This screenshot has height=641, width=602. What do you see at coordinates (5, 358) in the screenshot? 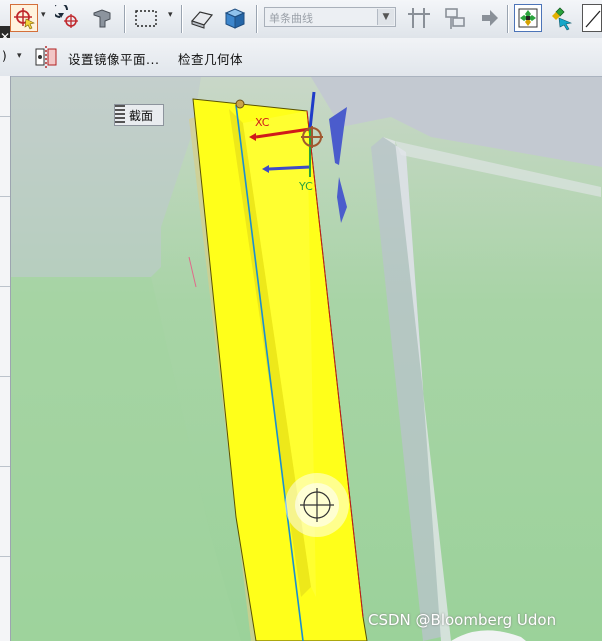
I see `left-panel-strip` at bounding box center [5, 358].